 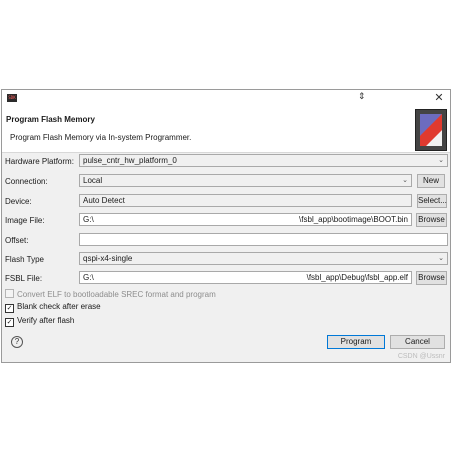 I want to click on verify-after-flash-checkbox: ✓, so click(x=9, y=322).